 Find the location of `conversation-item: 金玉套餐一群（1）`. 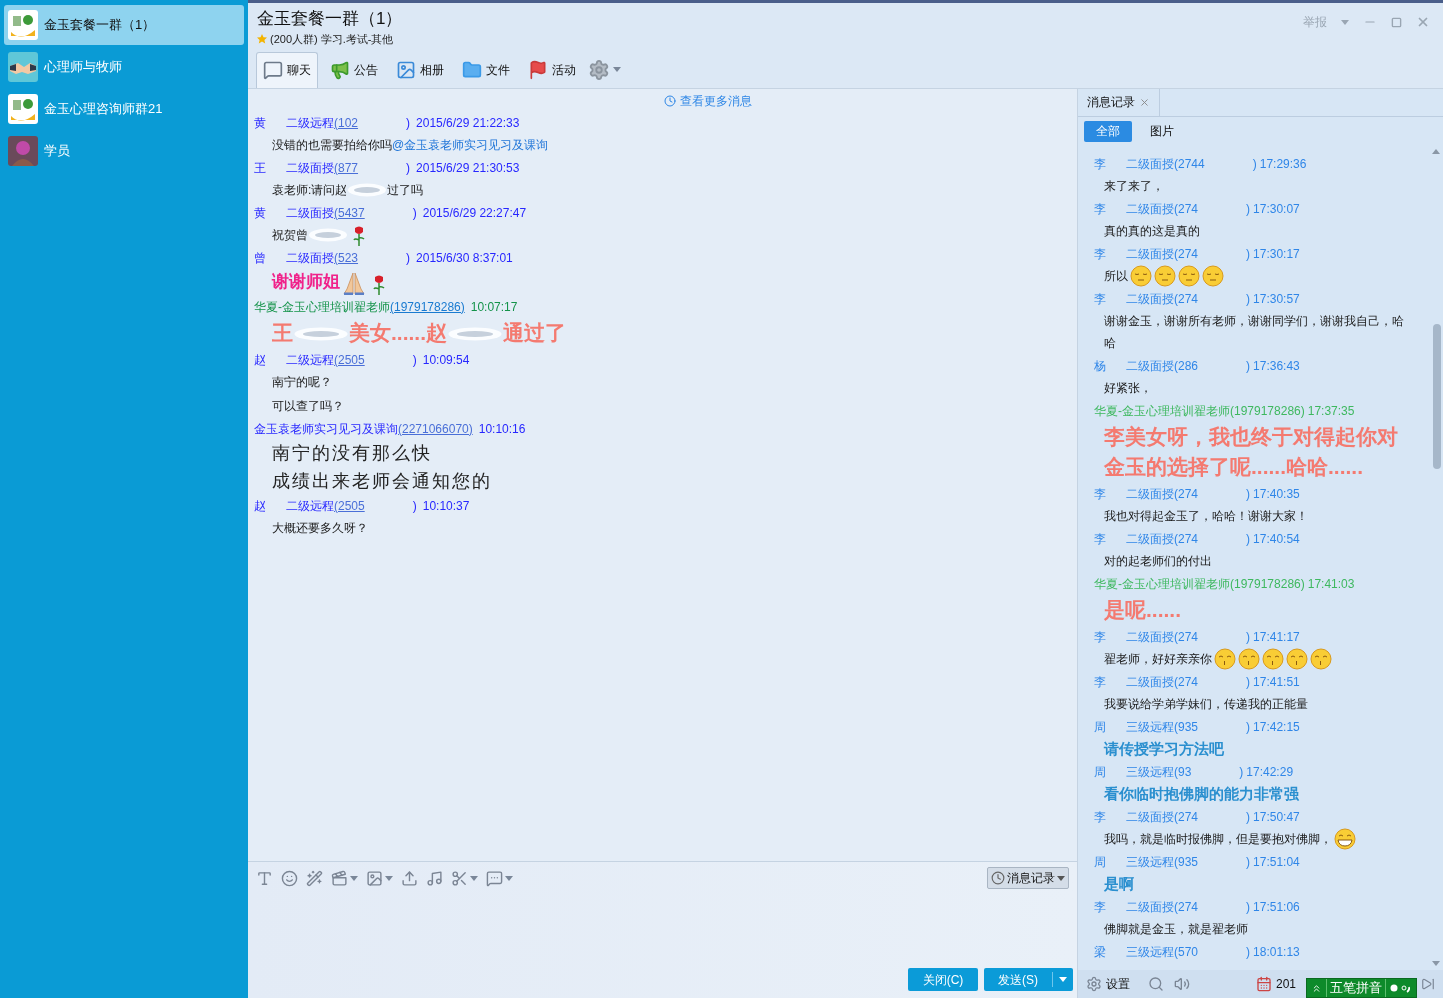

conversation-item: 金玉套餐一群（1） is located at coordinates (124, 25).